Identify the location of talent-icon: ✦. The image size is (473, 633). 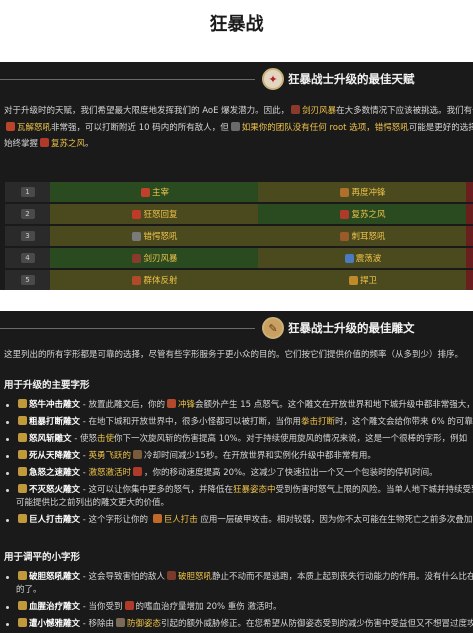
(273, 79).